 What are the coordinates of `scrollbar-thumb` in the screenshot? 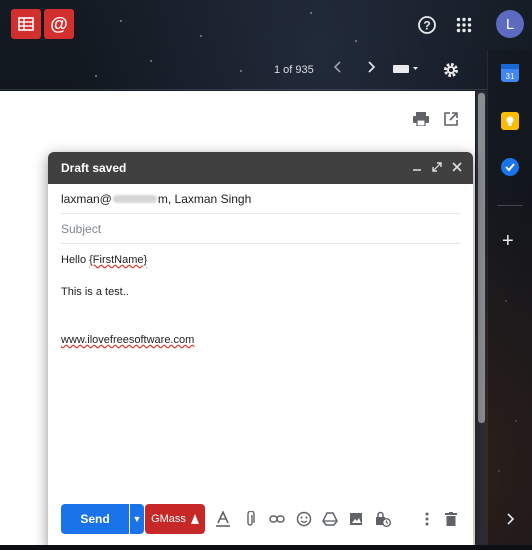 It's located at (481, 258).